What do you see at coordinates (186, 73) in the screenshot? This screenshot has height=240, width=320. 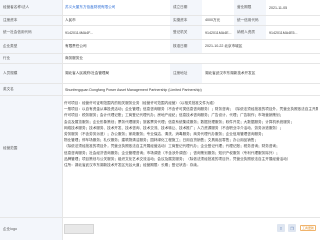 I see `row-label: 注册地址` at bounding box center [186, 73].